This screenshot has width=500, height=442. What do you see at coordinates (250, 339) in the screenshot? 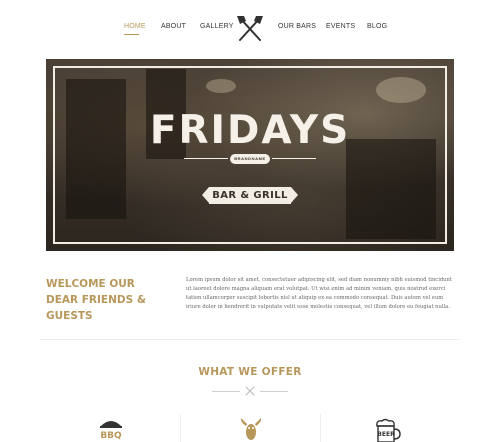
I see `section-divider` at bounding box center [250, 339].